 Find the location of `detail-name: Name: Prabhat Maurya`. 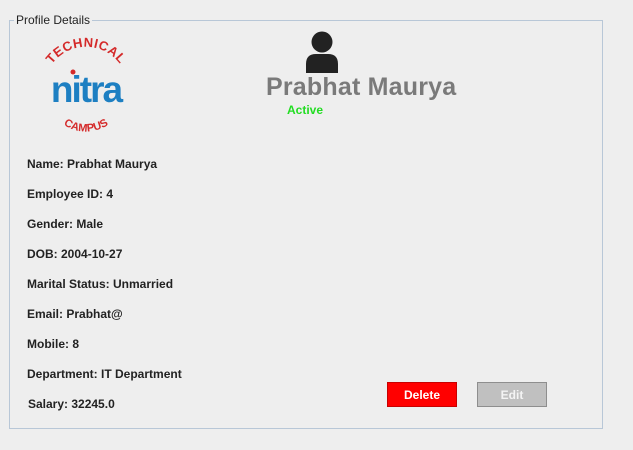

detail-name: Name: Prabhat Maurya is located at coordinates (92, 164).